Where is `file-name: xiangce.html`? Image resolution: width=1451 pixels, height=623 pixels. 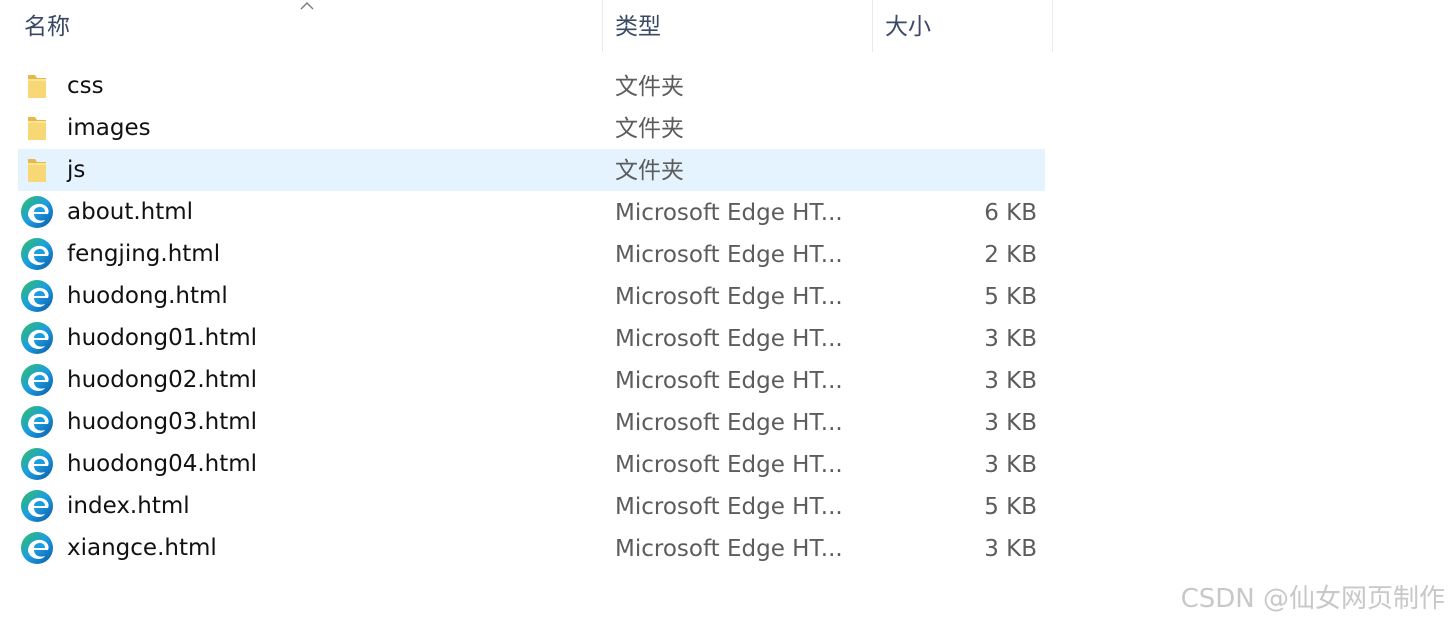
file-name: xiangce.html is located at coordinates (142, 548).